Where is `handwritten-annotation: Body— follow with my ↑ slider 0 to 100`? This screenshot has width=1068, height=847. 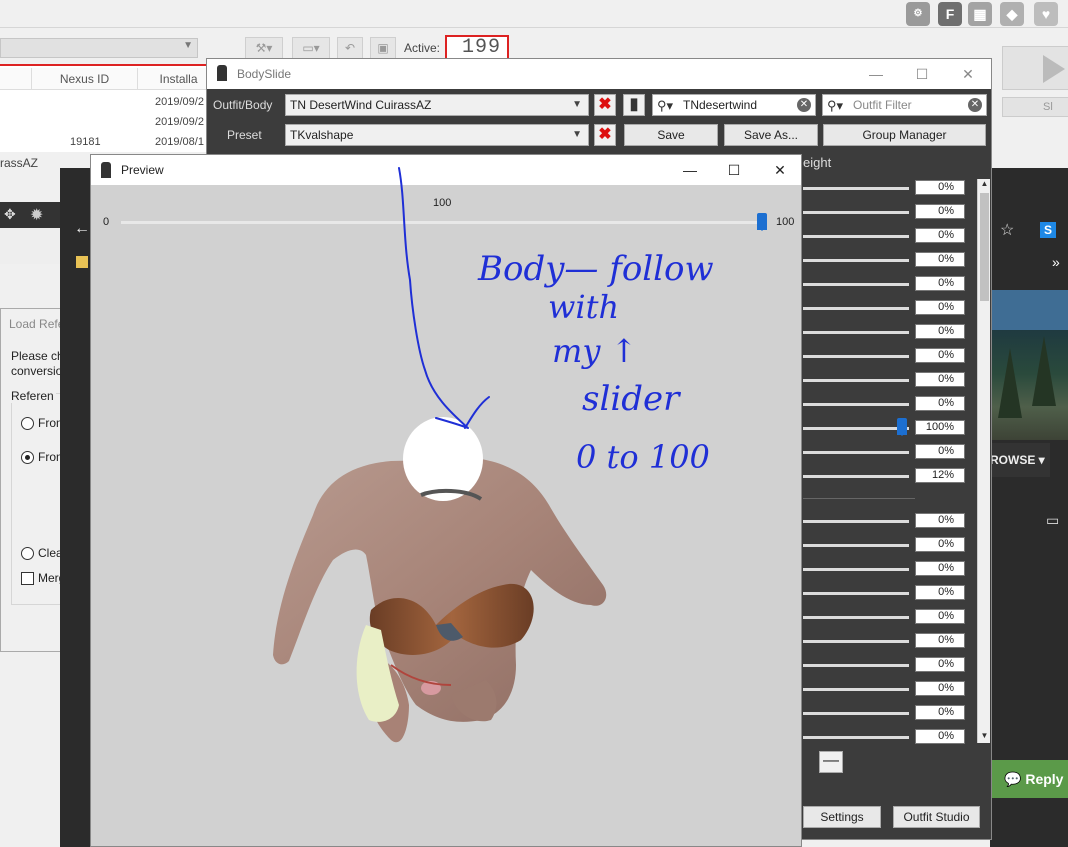
handwritten-annotation: Body— follow with my ↑ slider 0 to 100 is located at coordinates (556, 321).